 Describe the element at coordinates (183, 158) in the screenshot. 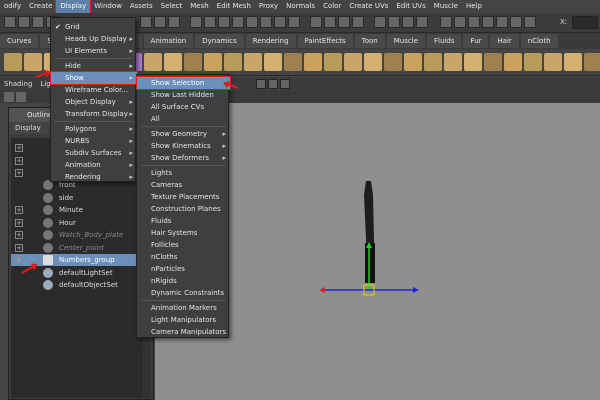

I see `show-menu-show-deformers: Show Deformers ▸` at that location.